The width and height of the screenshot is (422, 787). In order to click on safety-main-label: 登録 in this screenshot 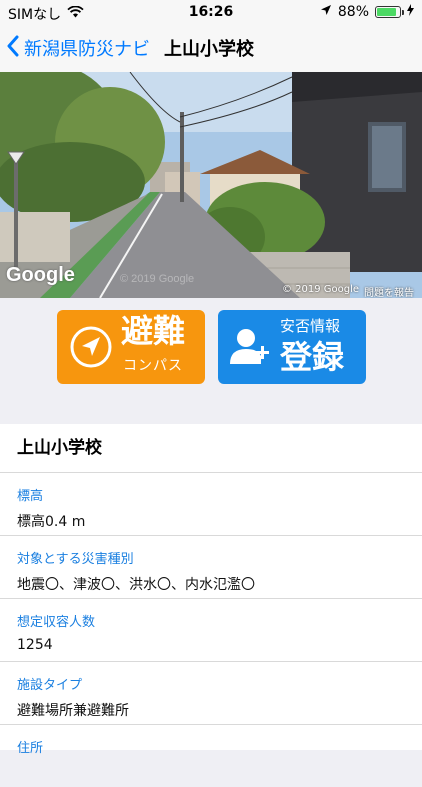, I will do `click(312, 357)`.